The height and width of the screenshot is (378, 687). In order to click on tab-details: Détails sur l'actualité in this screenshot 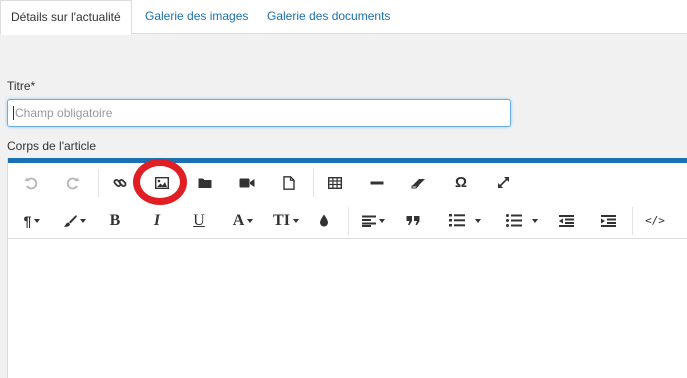, I will do `click(66, 17)`.